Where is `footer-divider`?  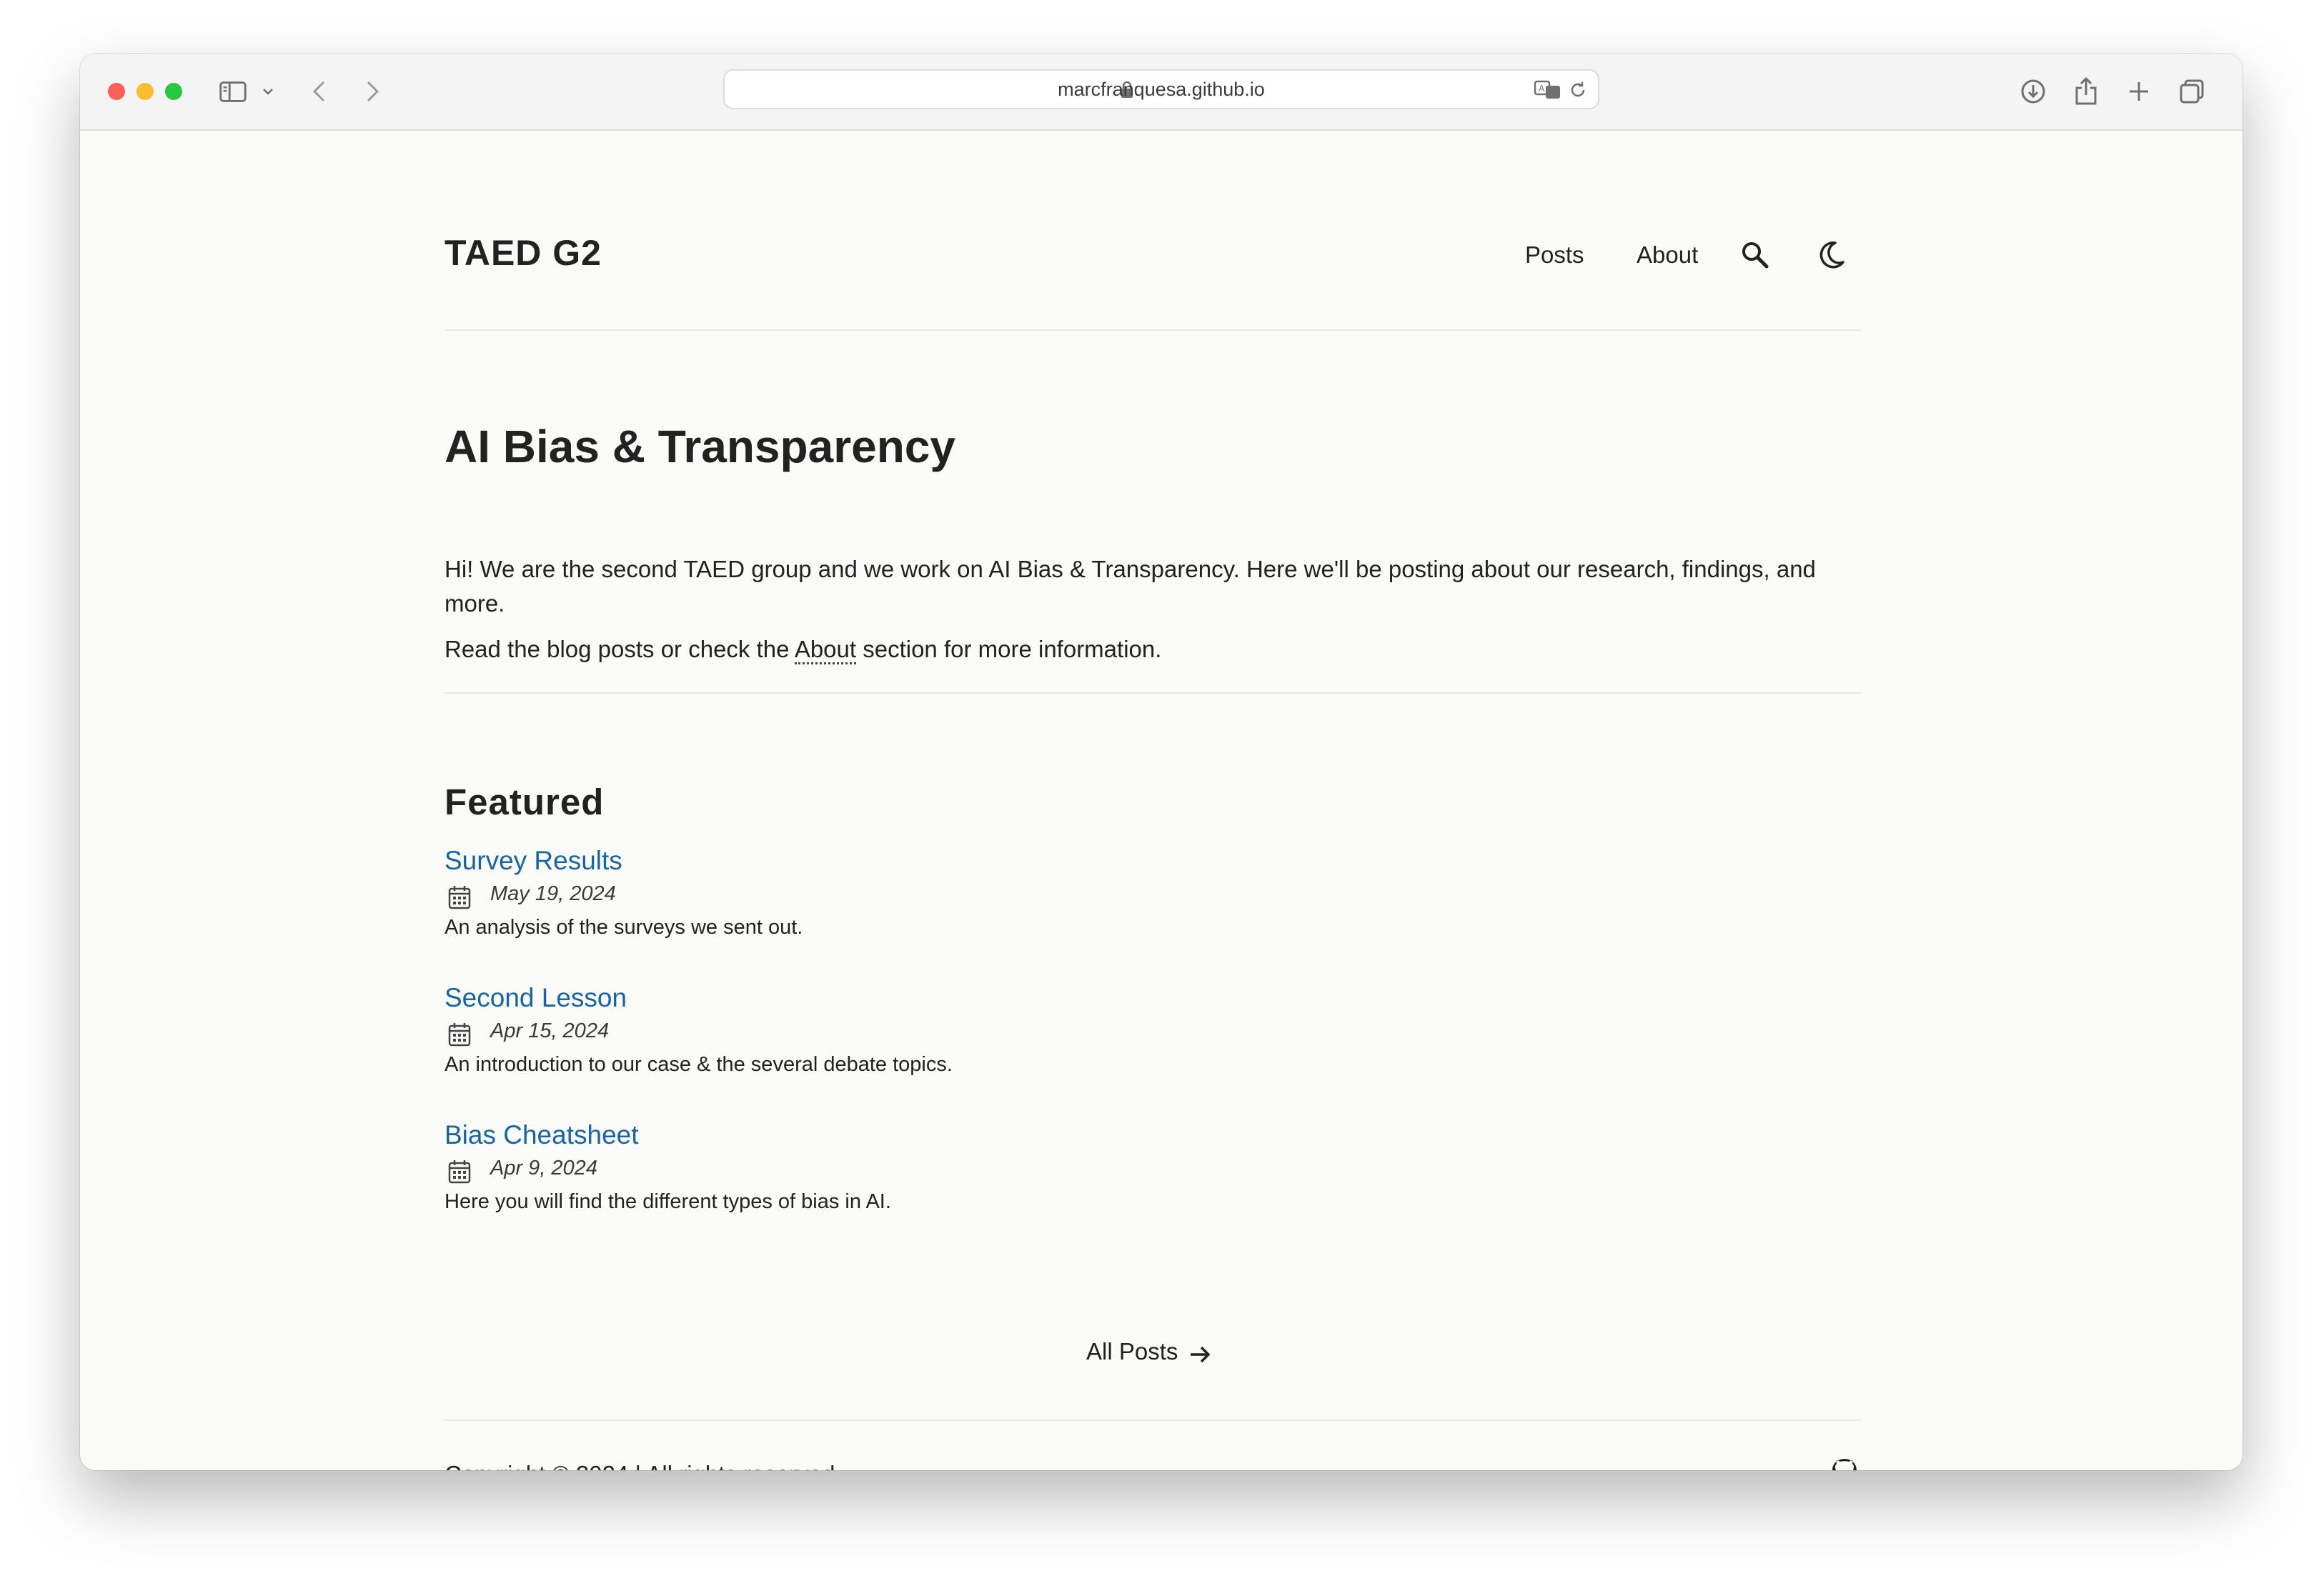 footer-divider is located at coordinates (1153, 1420).